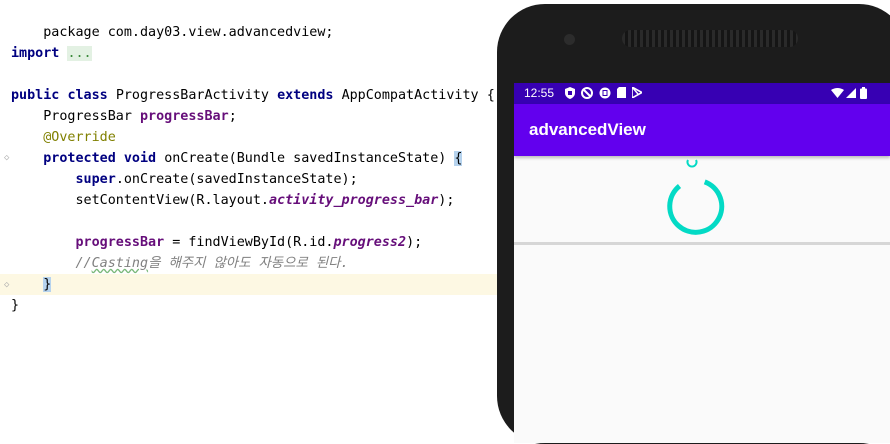  I want to click on app-bar: advancedView, so click(702, 130).